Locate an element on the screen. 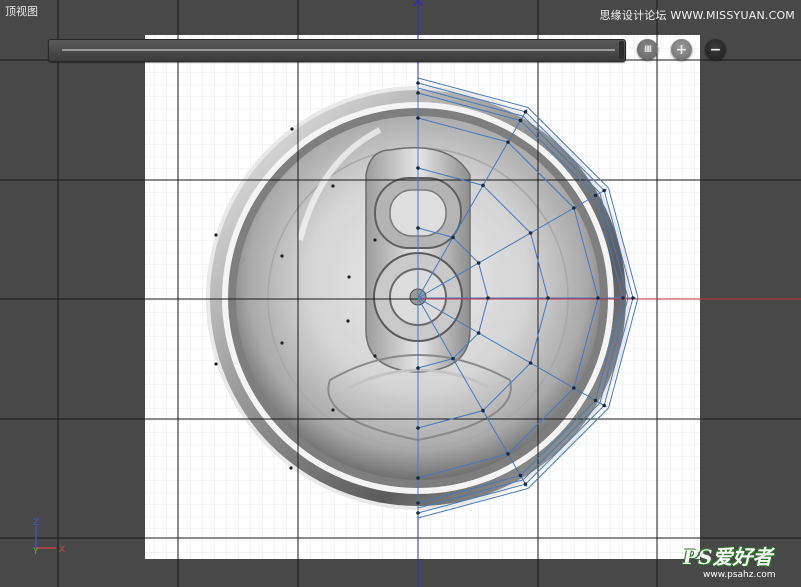 Image resolution: width=801 pixels, height=587 pixels. plus-icon: + is located at coordinates (681, 49).